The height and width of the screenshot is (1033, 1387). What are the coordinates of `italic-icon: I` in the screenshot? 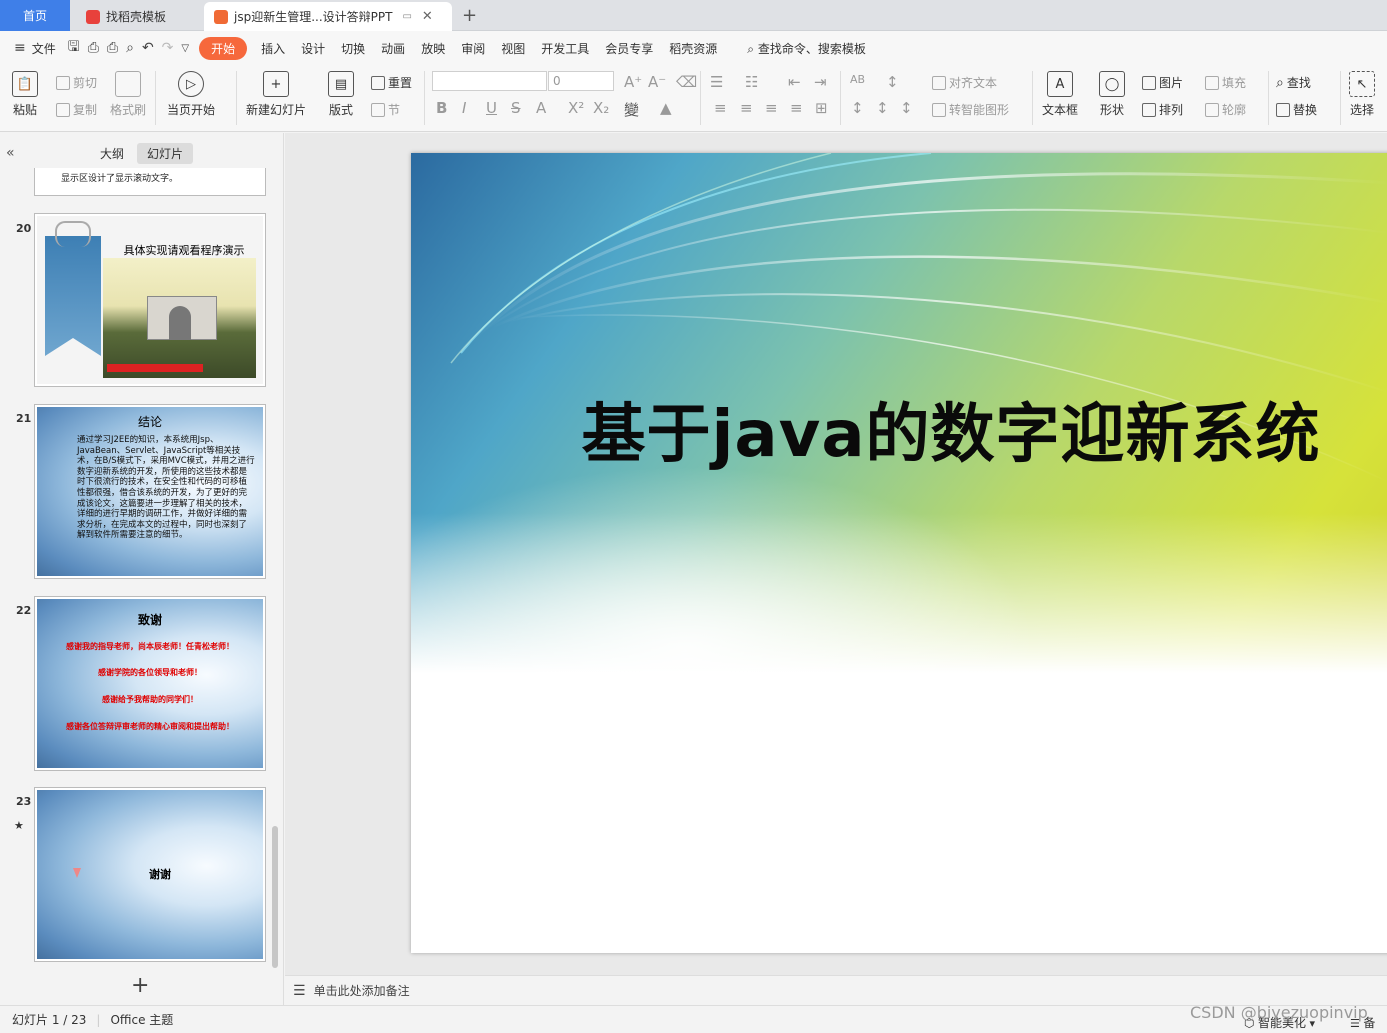 It's located at (464, 108).